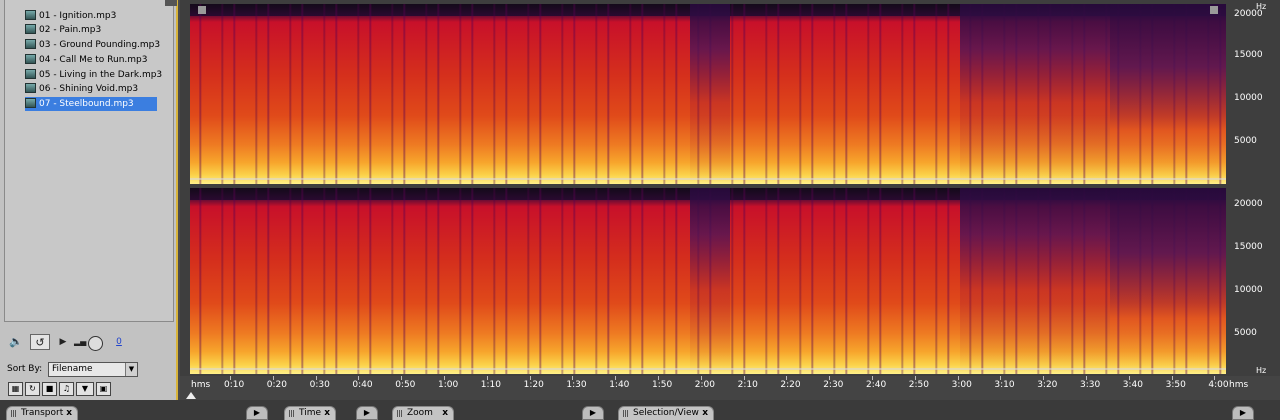  What do you see at coordinates (16, 342) in the screenshot?
I see `speaker-icon: 🔈` at bounding box center [16, 342].